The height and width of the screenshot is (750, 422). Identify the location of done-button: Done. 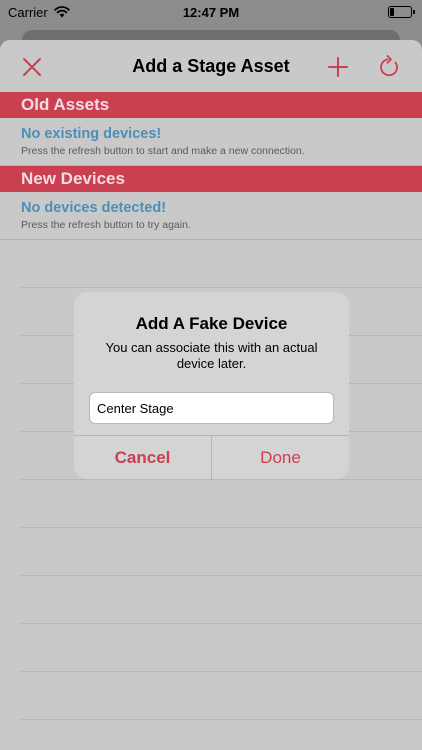
(280, 457).